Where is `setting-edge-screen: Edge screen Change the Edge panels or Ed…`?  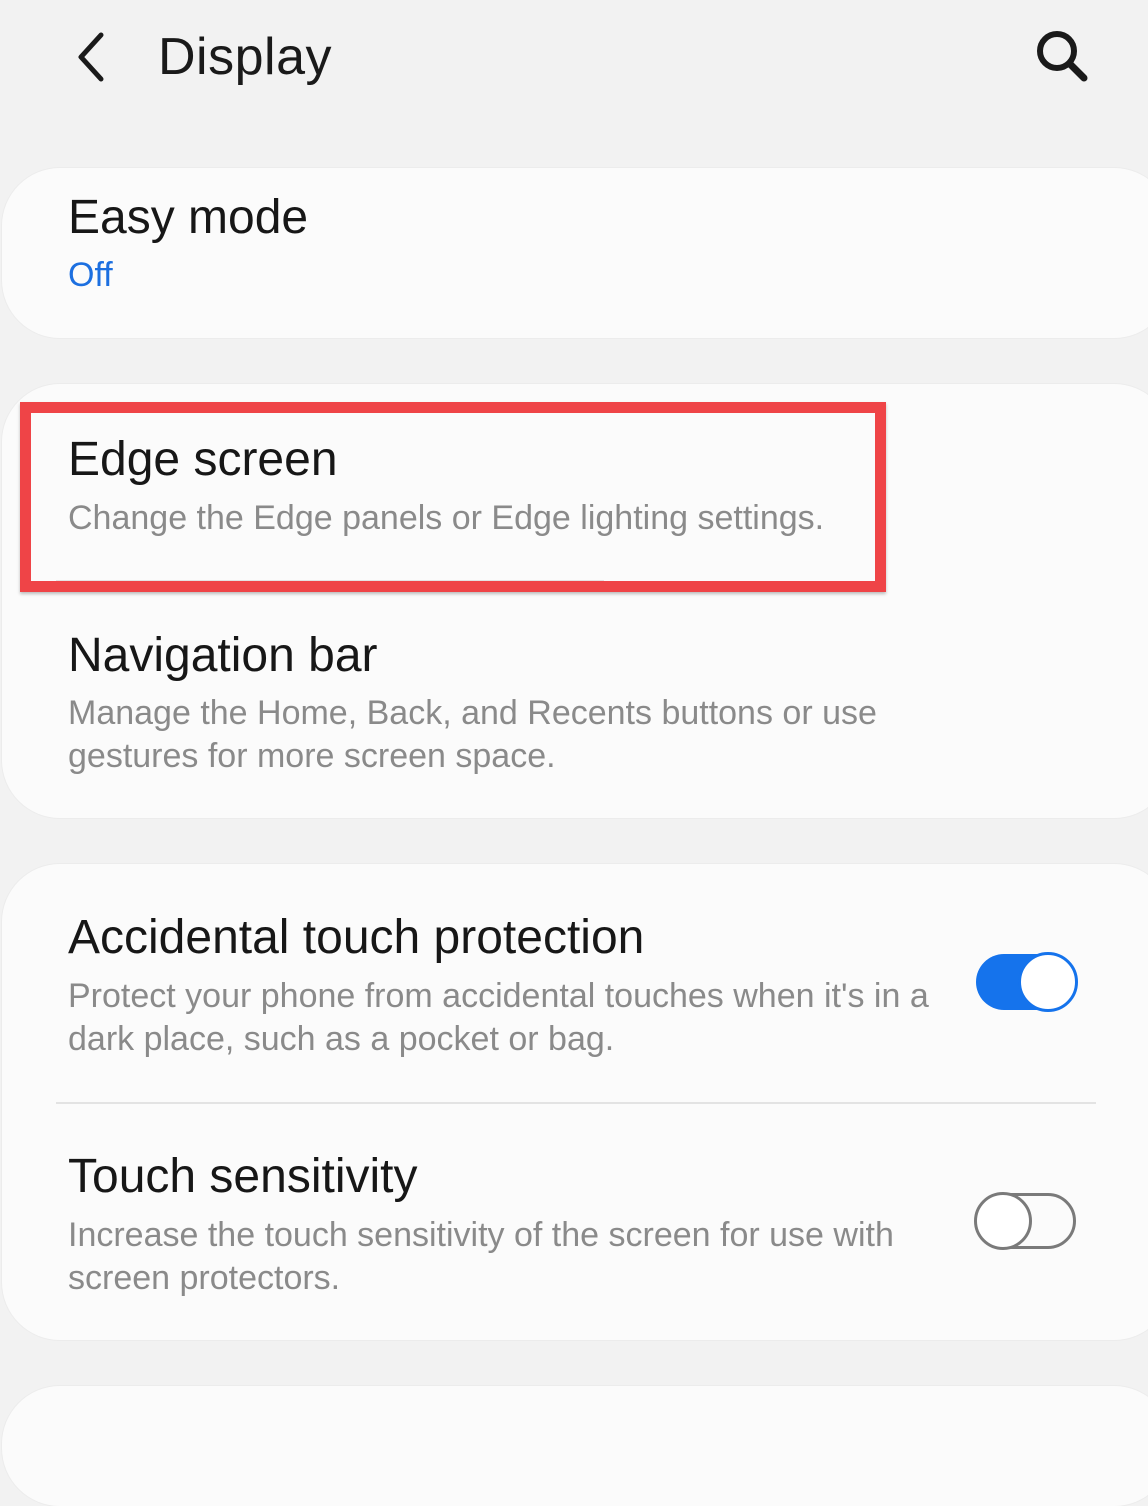
setting-edge-screen: Edge screen Change the Edge panels or Ed… is located at coordinates (575, 483).